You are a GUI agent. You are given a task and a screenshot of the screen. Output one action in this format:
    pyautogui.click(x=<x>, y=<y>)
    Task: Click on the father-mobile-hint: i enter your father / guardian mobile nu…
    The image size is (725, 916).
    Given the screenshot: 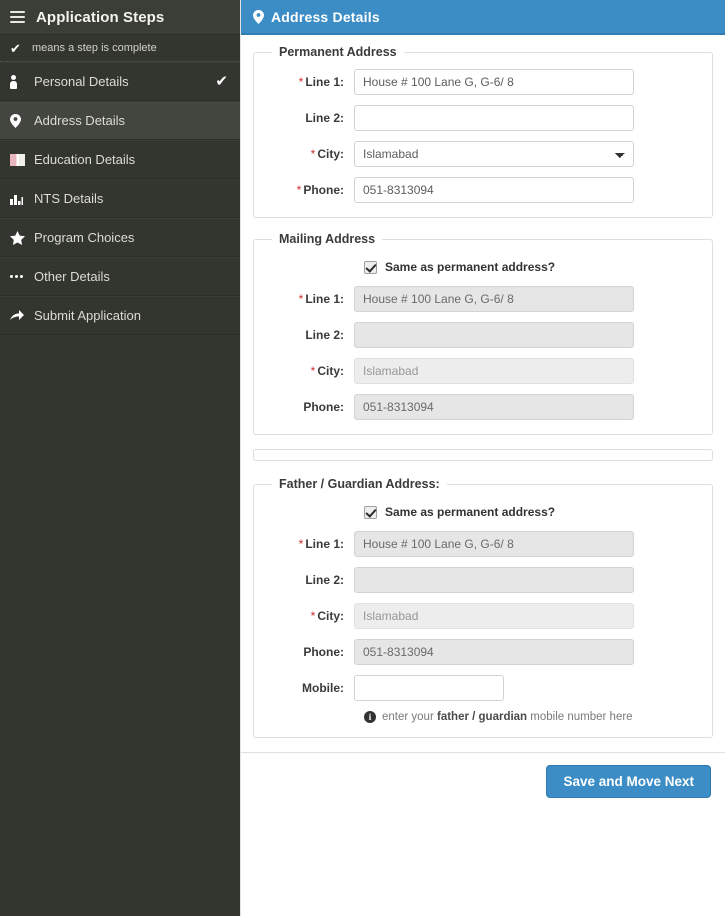 What is the action you would take?
    pyautogui.click(x=531, y=717)
    